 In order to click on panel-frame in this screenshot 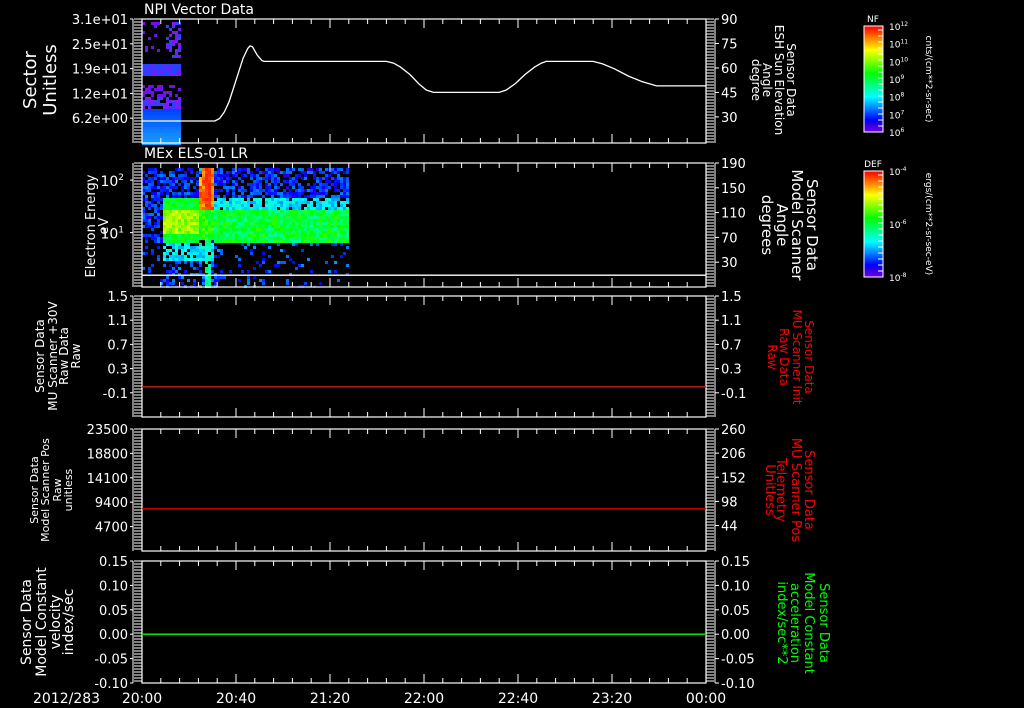, I will do `click(424, 490)`.